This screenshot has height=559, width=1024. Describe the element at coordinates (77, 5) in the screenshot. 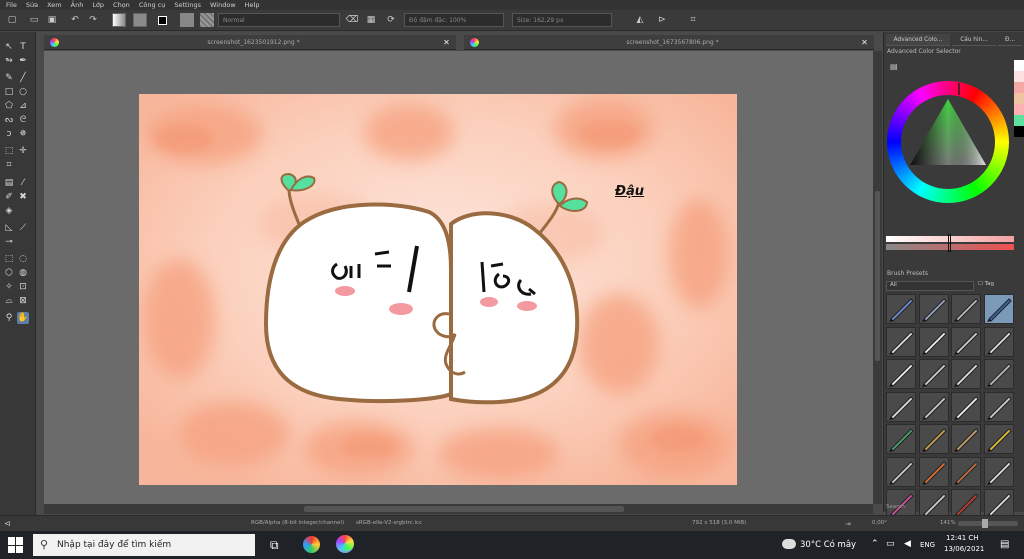

I see `menu-image: Ảnh` at that location.